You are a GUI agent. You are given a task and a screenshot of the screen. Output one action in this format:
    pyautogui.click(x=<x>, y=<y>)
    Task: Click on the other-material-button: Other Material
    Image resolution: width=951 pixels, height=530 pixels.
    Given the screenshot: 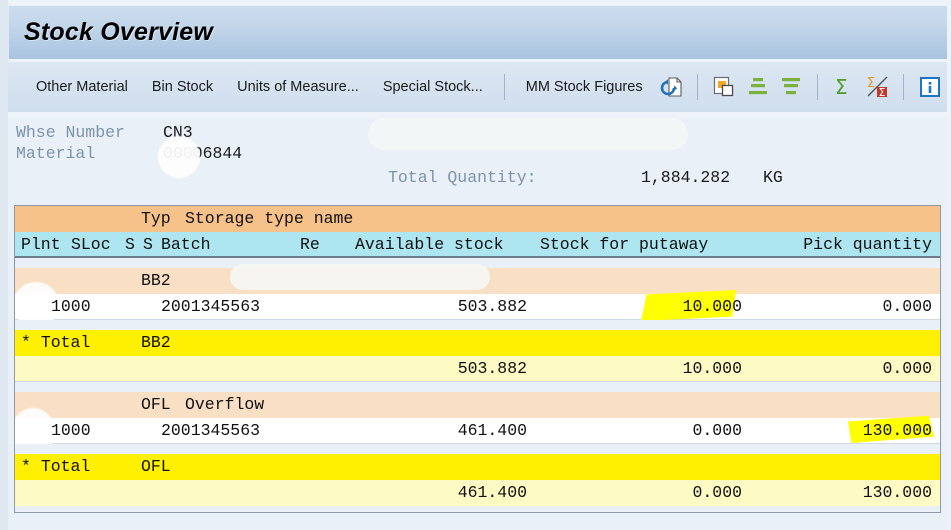 What is the action you would take?
    pyautogui.click(x=82, y=87)
    